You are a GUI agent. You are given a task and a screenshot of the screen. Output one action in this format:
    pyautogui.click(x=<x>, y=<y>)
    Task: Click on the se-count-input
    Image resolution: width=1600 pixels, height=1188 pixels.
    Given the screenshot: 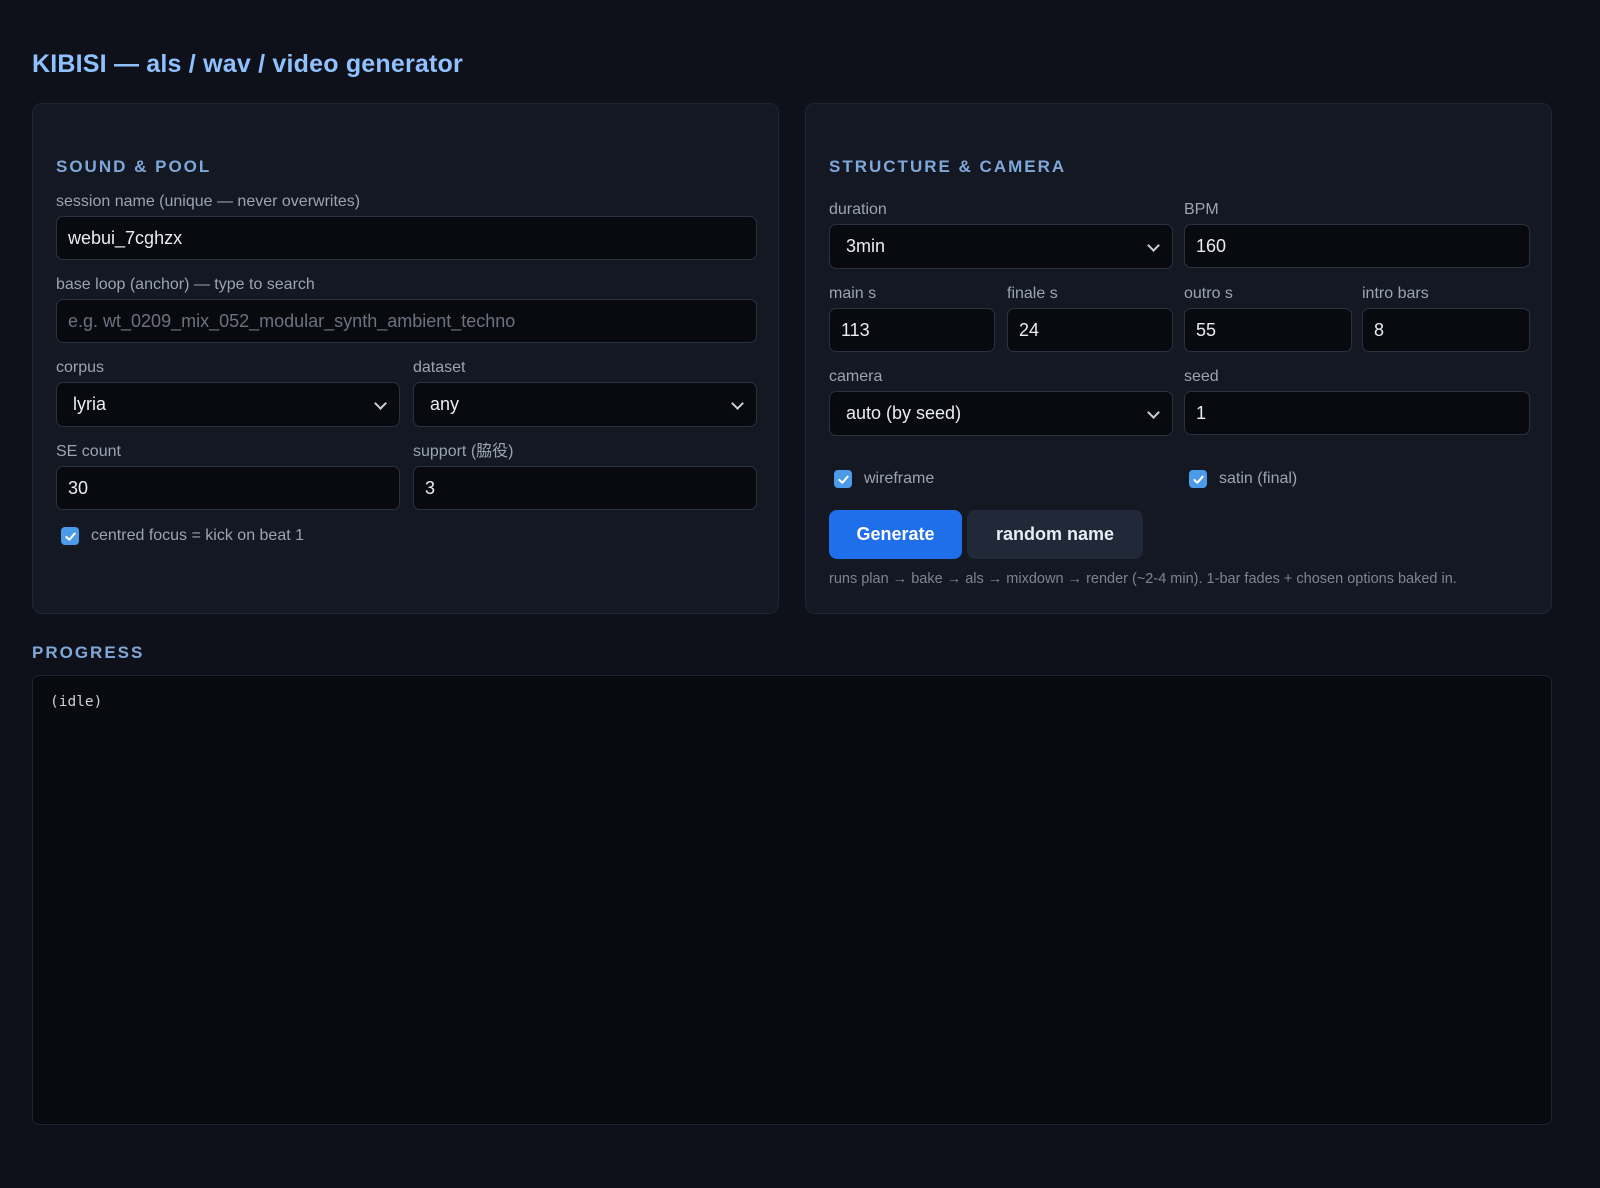 What is the action you would take?
    pyautogui.click(x=228, y=488)
    